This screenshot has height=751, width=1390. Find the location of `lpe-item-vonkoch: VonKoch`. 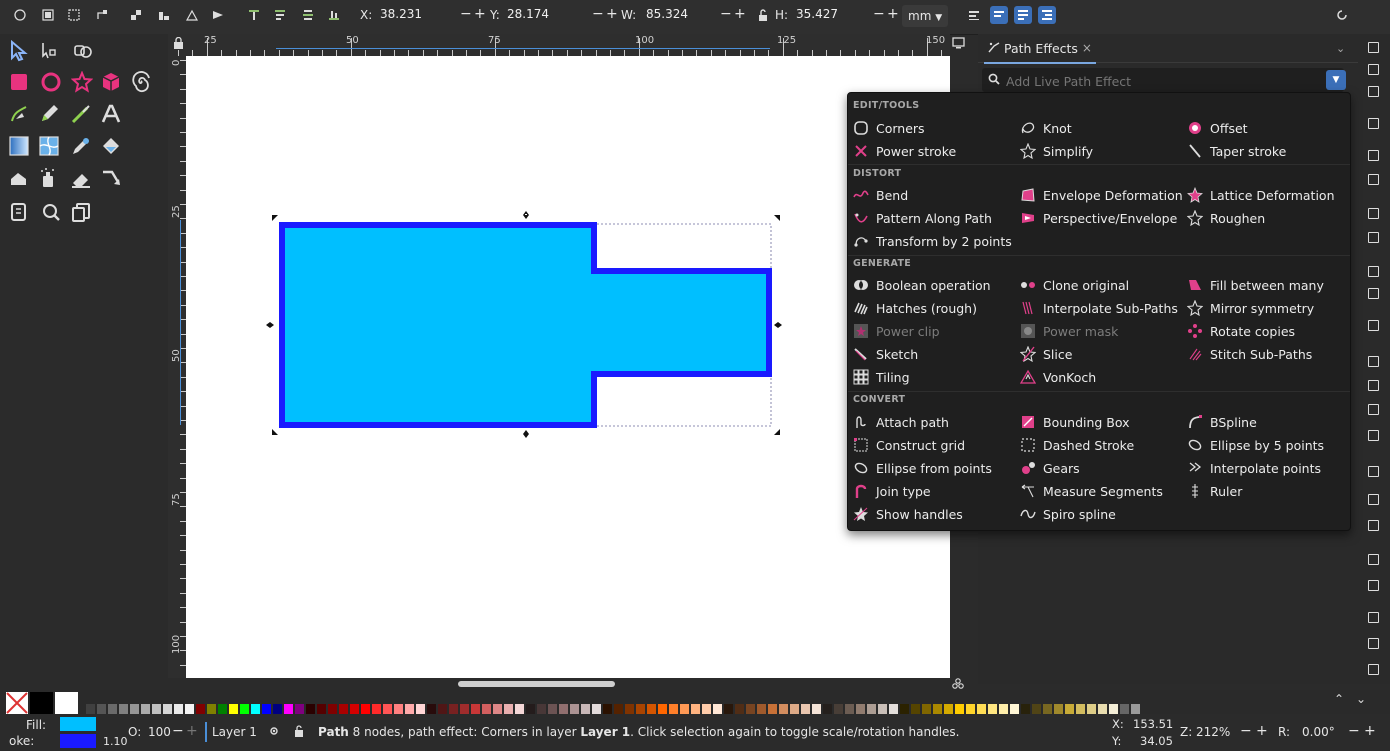

lpe-item-vonkoch: VonKoch is located at coordinates (1058, 377).